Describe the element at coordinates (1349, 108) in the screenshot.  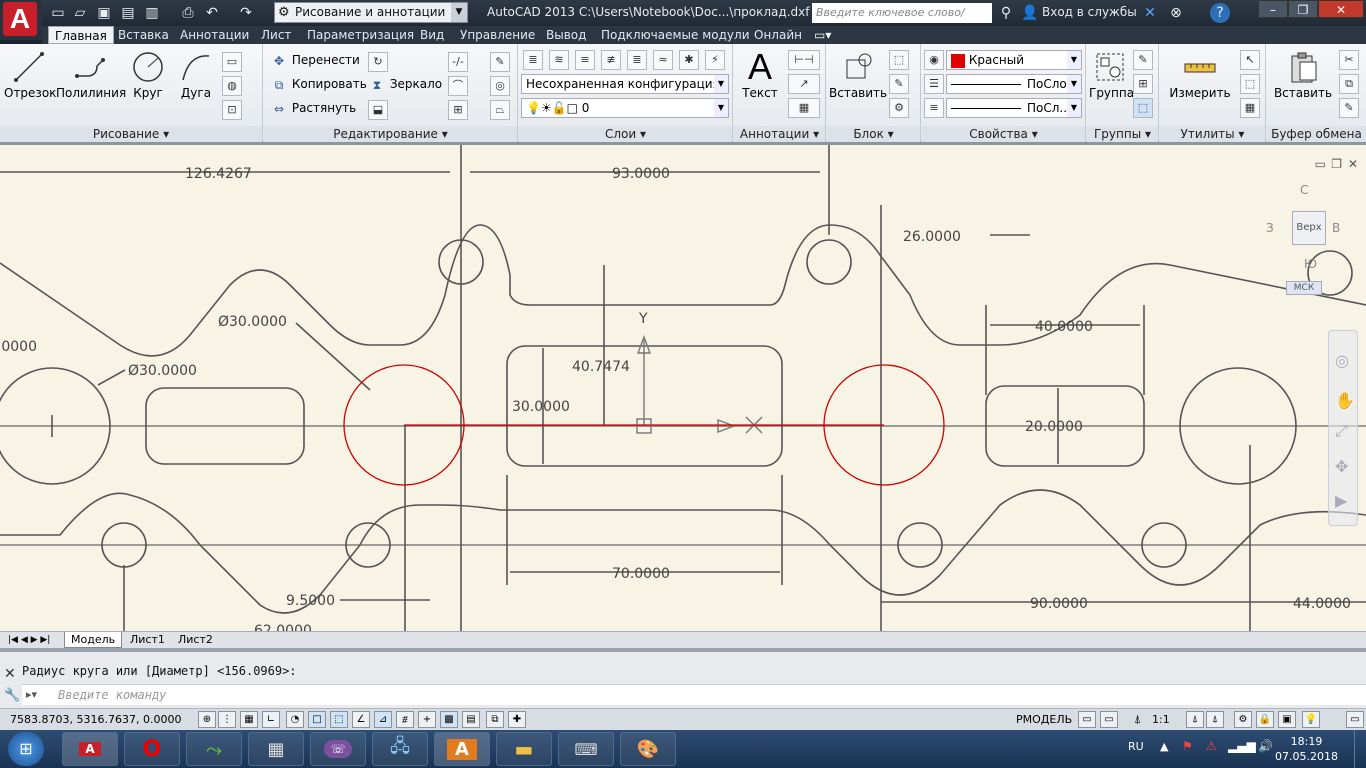
I see `match-icon: ✎` at that location.